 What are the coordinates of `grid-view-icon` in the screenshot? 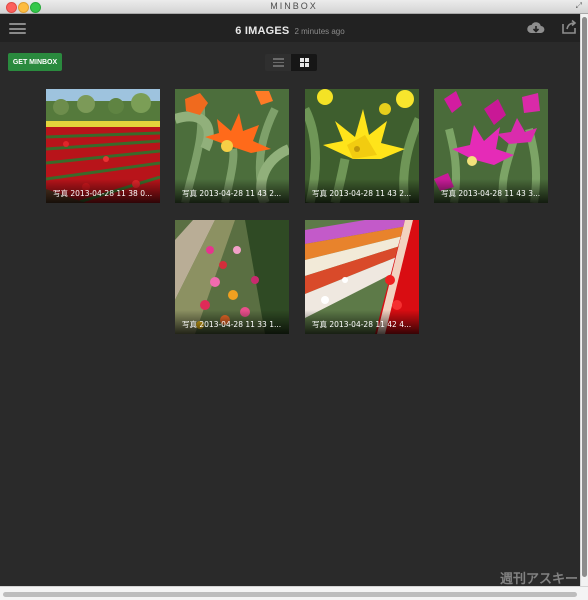 It's located at (304, 62).